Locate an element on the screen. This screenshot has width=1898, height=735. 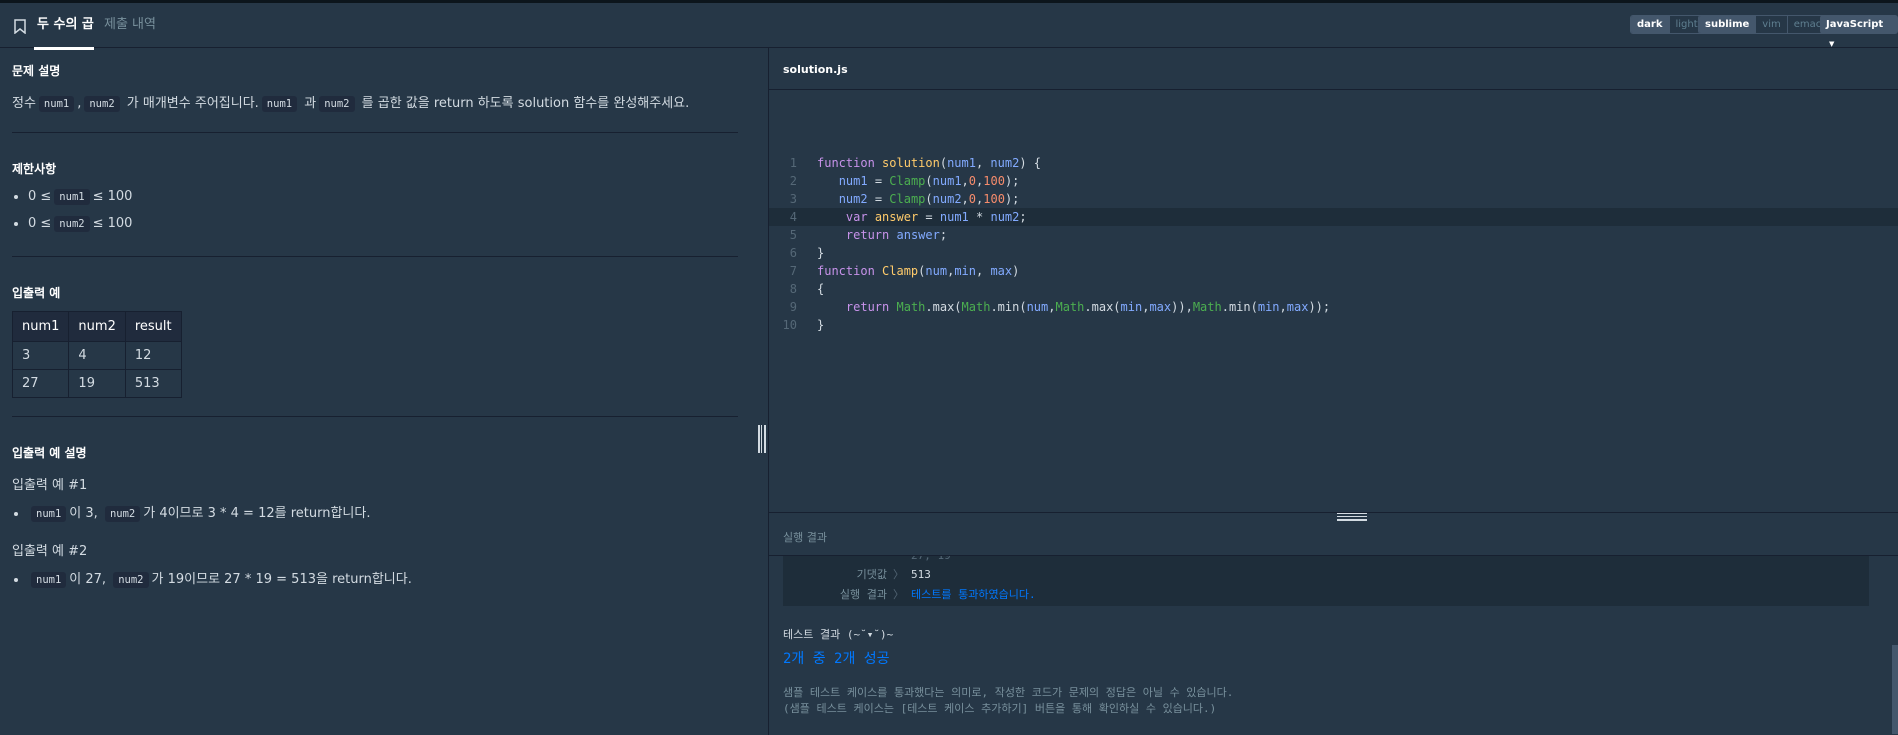
case-row: 27, 19 is located at coordinates (1033, 560).